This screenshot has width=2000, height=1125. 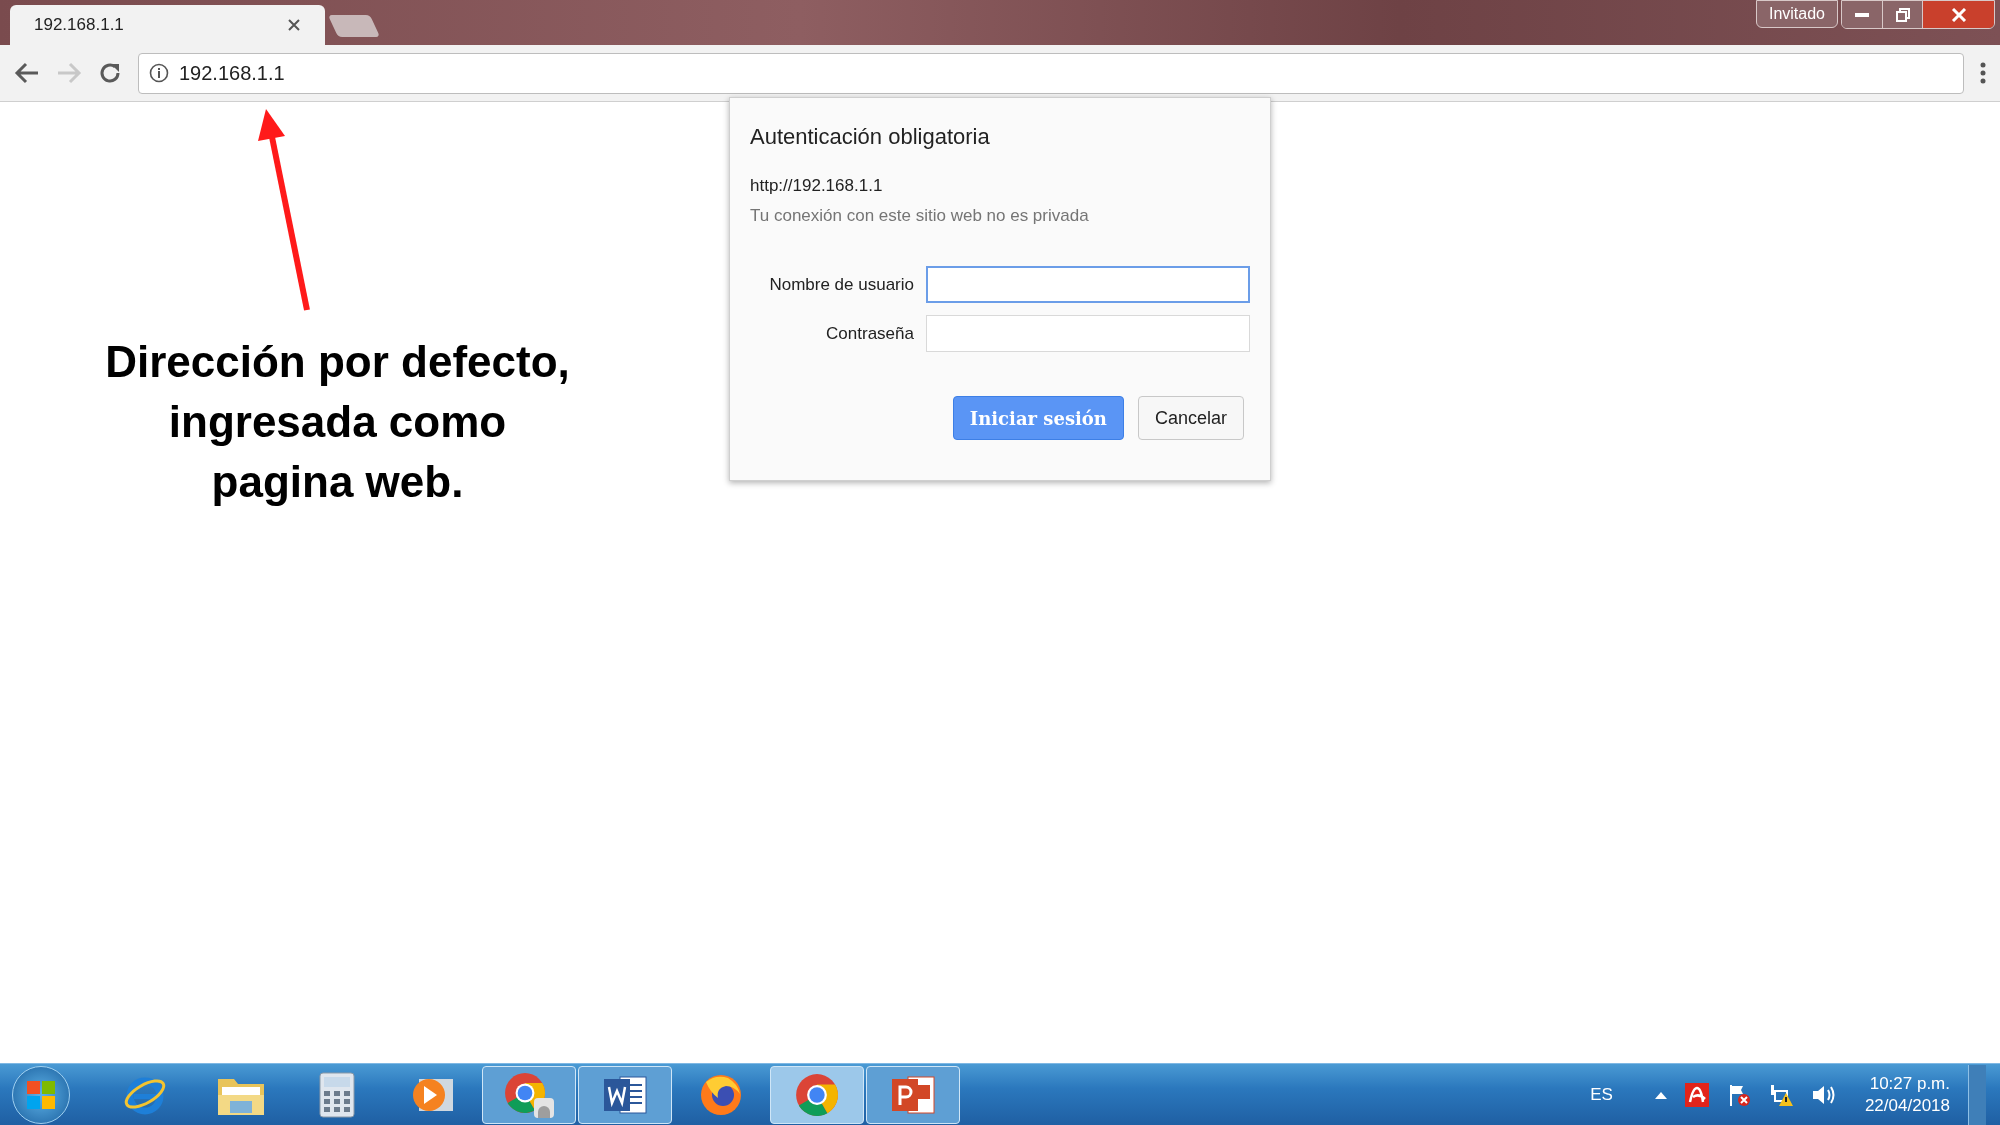 What do you see at coordinates (1909, 1083) in the screenshot?
I see `clock-time: 10:27 p.m.` at bounding box center [1909, 1083].